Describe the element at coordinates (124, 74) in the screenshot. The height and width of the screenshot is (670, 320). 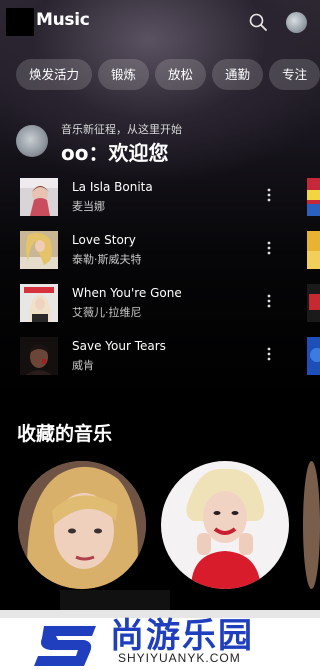
I see `chip-workout: 锻炼` at that location.